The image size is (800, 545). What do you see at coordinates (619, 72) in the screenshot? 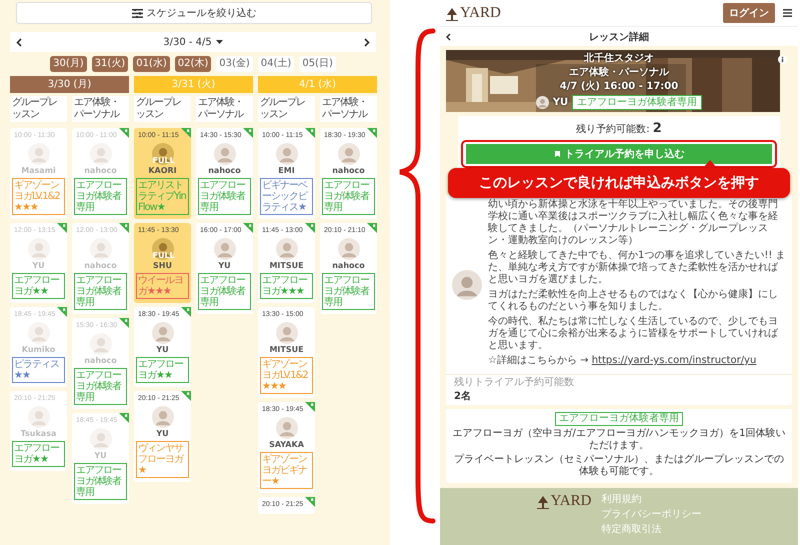
I see `lesson-name: エア体験・パーソナル` at bounding box center [619, 72].